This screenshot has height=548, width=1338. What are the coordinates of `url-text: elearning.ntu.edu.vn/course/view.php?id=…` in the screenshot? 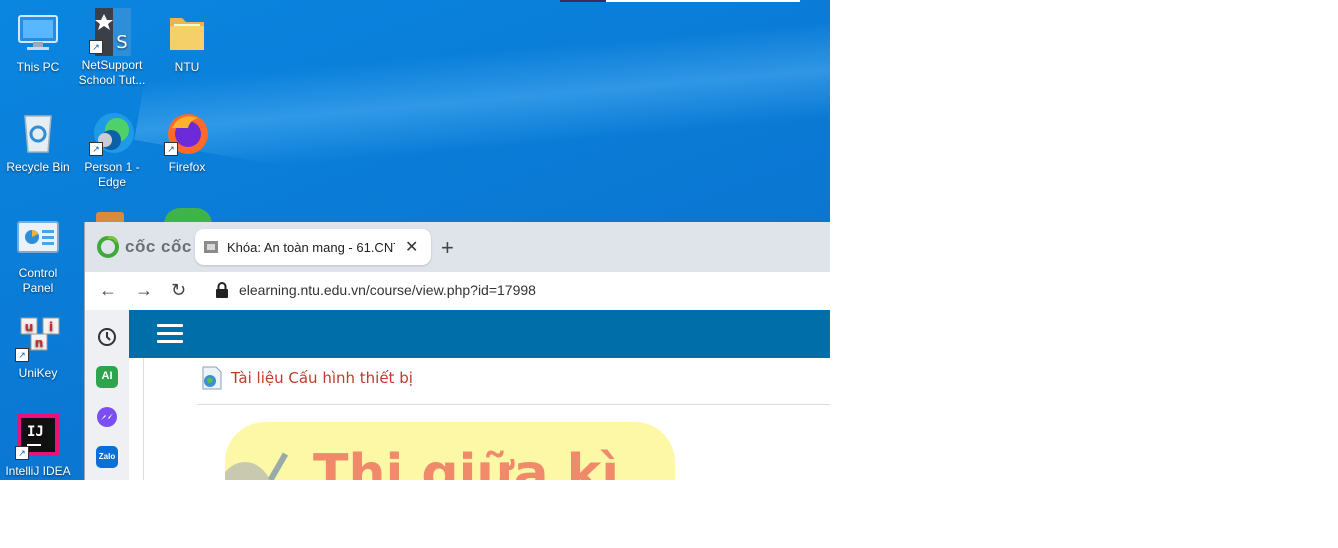 It's located at (387, 290).